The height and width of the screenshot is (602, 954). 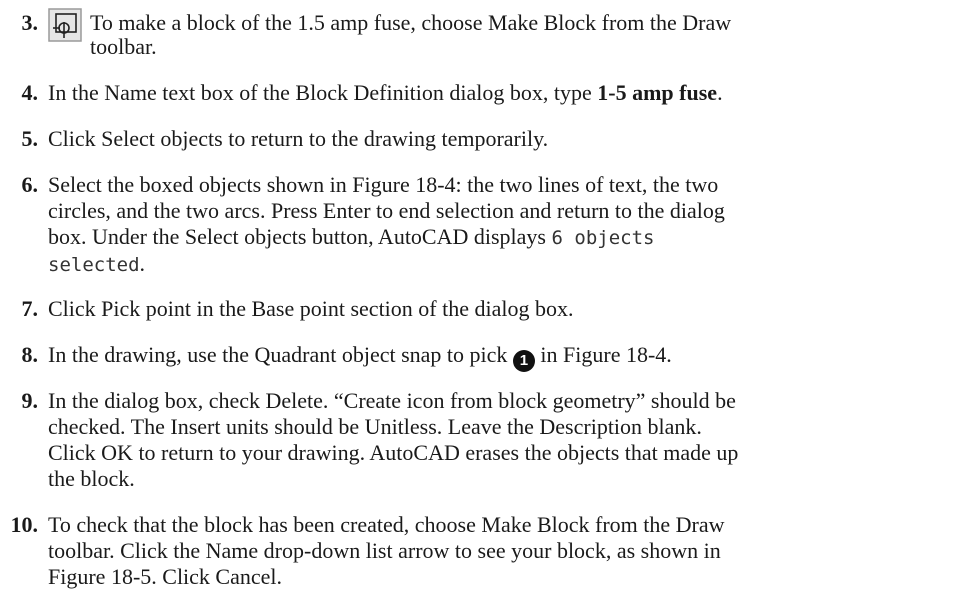 I want to click on typed-value: 1-5 amp fuse, so click(x=657, y=92).